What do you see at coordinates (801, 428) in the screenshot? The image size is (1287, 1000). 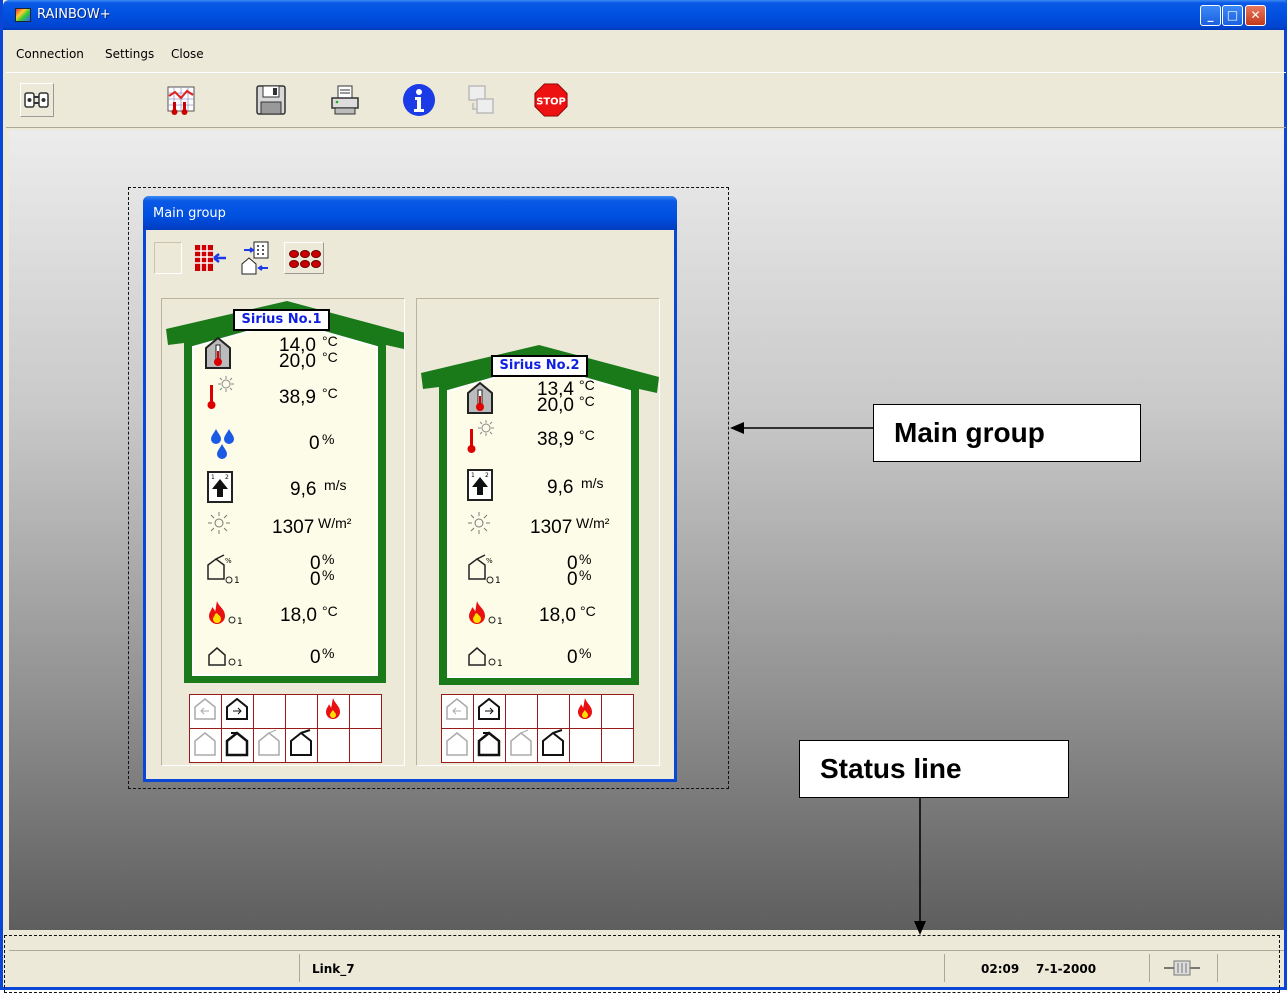 I see `main-group-arrow` at bounding box center [801, 428].